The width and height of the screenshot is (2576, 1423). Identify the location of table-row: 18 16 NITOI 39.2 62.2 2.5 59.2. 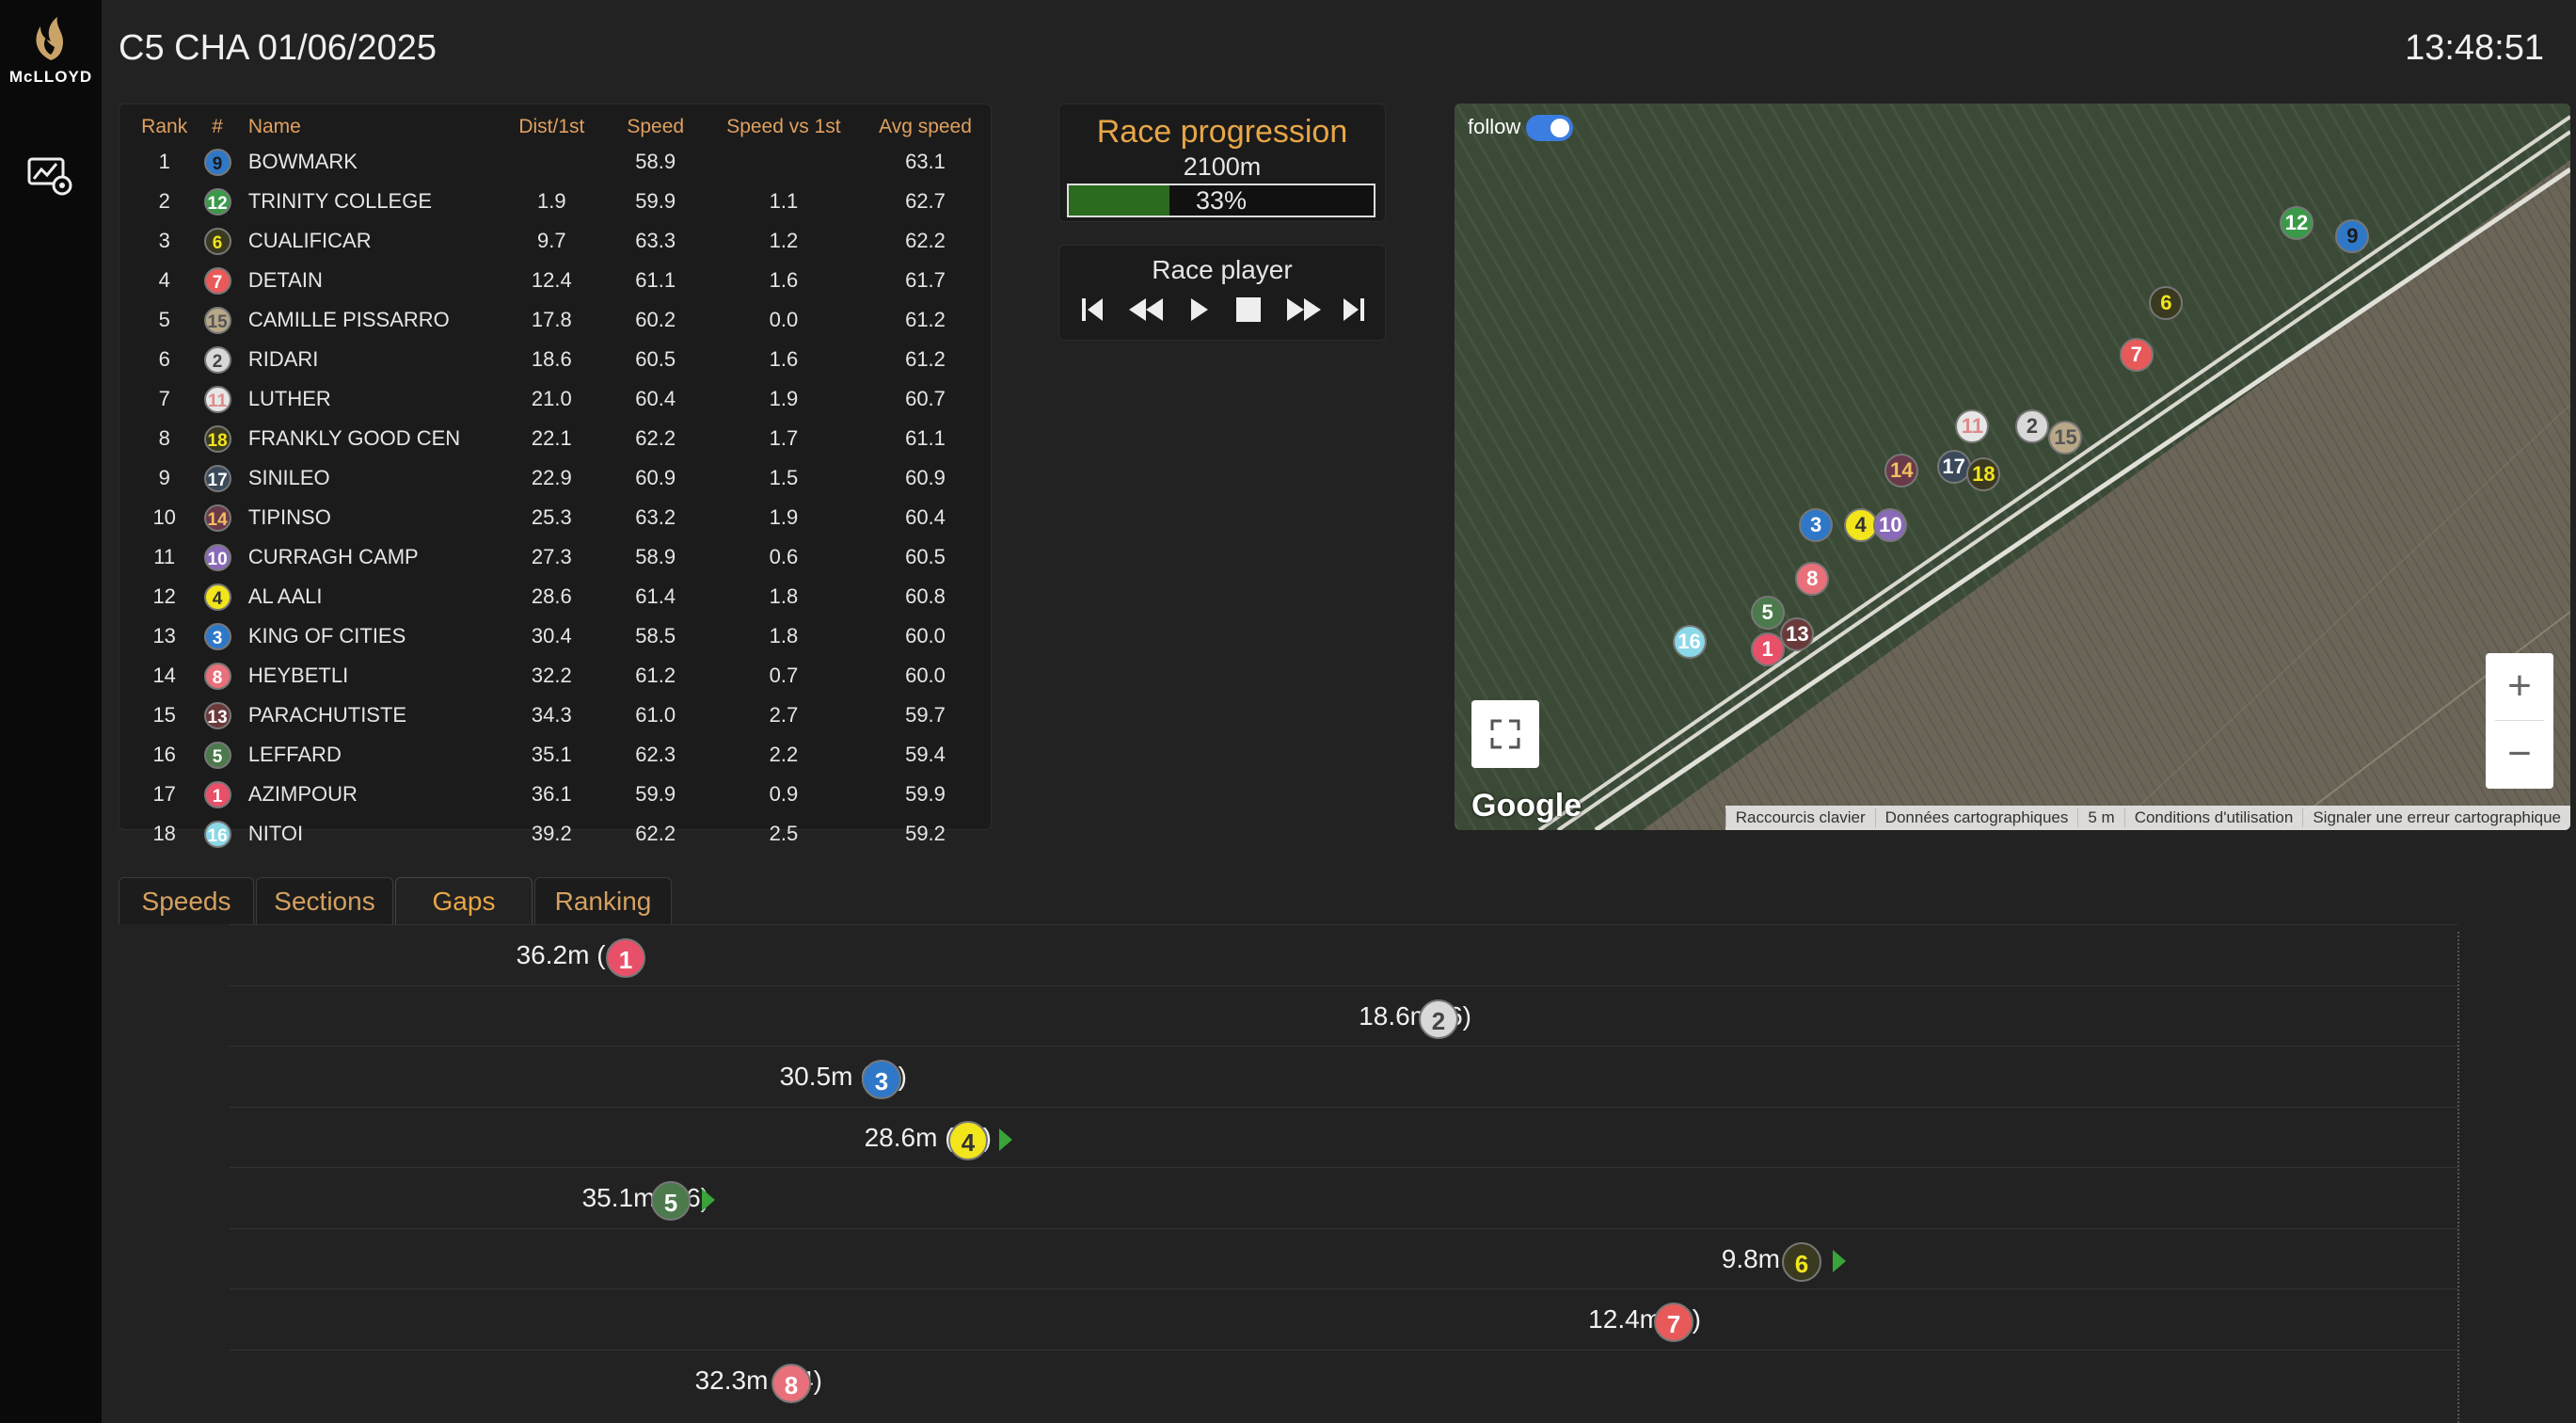
(562, 834).